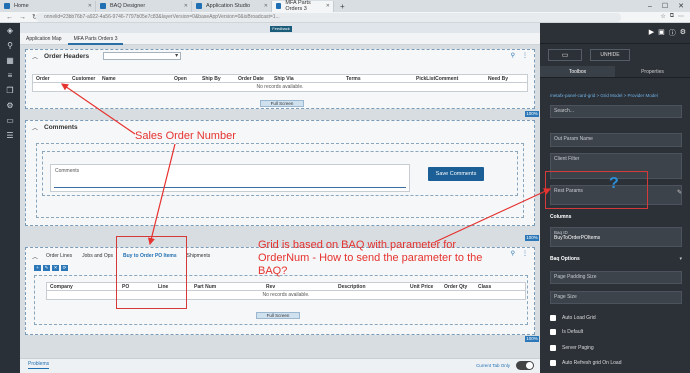 This screenshot has width=690, height=373. What do you see at coordinates (199, 256) in the screenshot?
I see `tab-shipments: Shipments` at bounding box center [199, 256].